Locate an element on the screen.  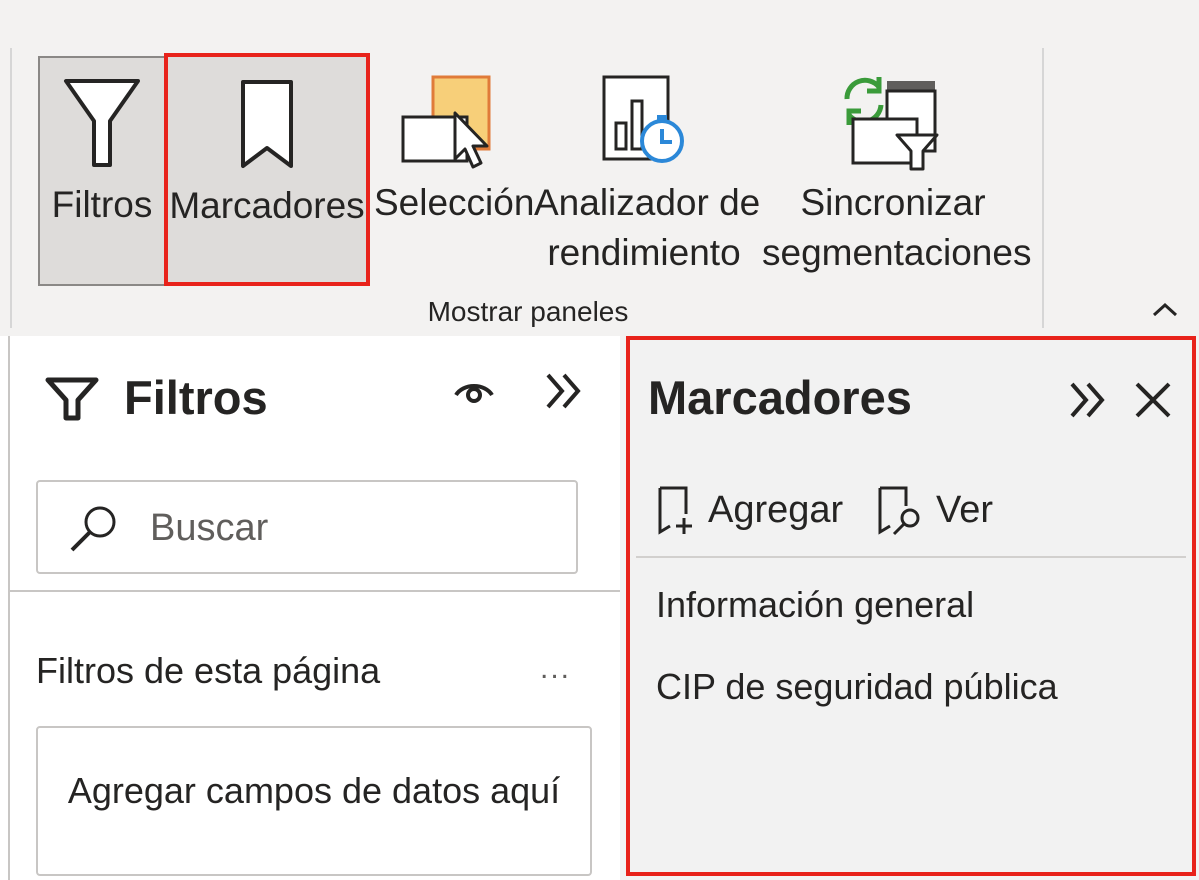
add-data-fields-drop-zone: Agregar campos de datos aquí is located at coordinates (314, 801).